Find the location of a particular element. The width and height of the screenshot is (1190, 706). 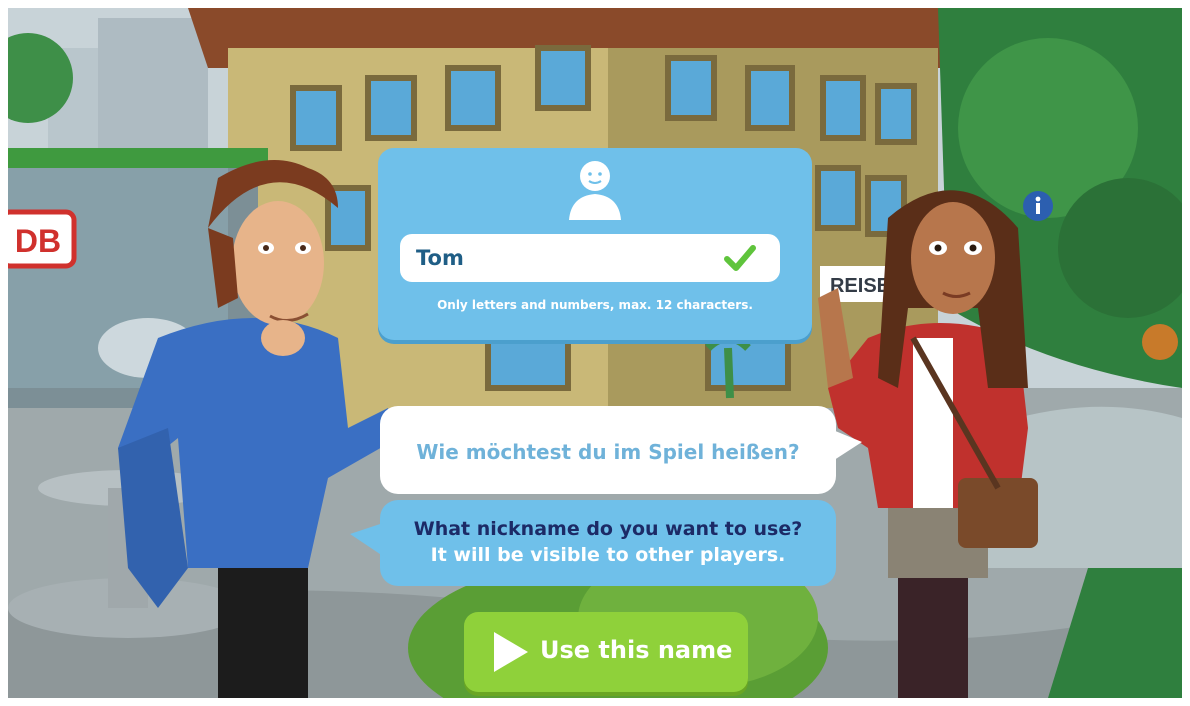

station-sign: DB is located at coordinates (38, 241).